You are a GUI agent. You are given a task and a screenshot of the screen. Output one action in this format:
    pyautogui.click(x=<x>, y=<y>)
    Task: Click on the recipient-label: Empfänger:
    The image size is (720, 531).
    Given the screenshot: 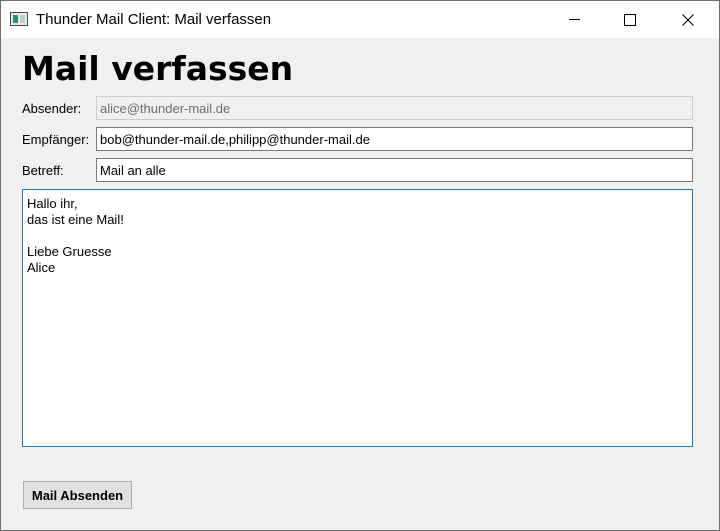 What is the action you would take?
    pyautogui.click(x=56, y=139)
    